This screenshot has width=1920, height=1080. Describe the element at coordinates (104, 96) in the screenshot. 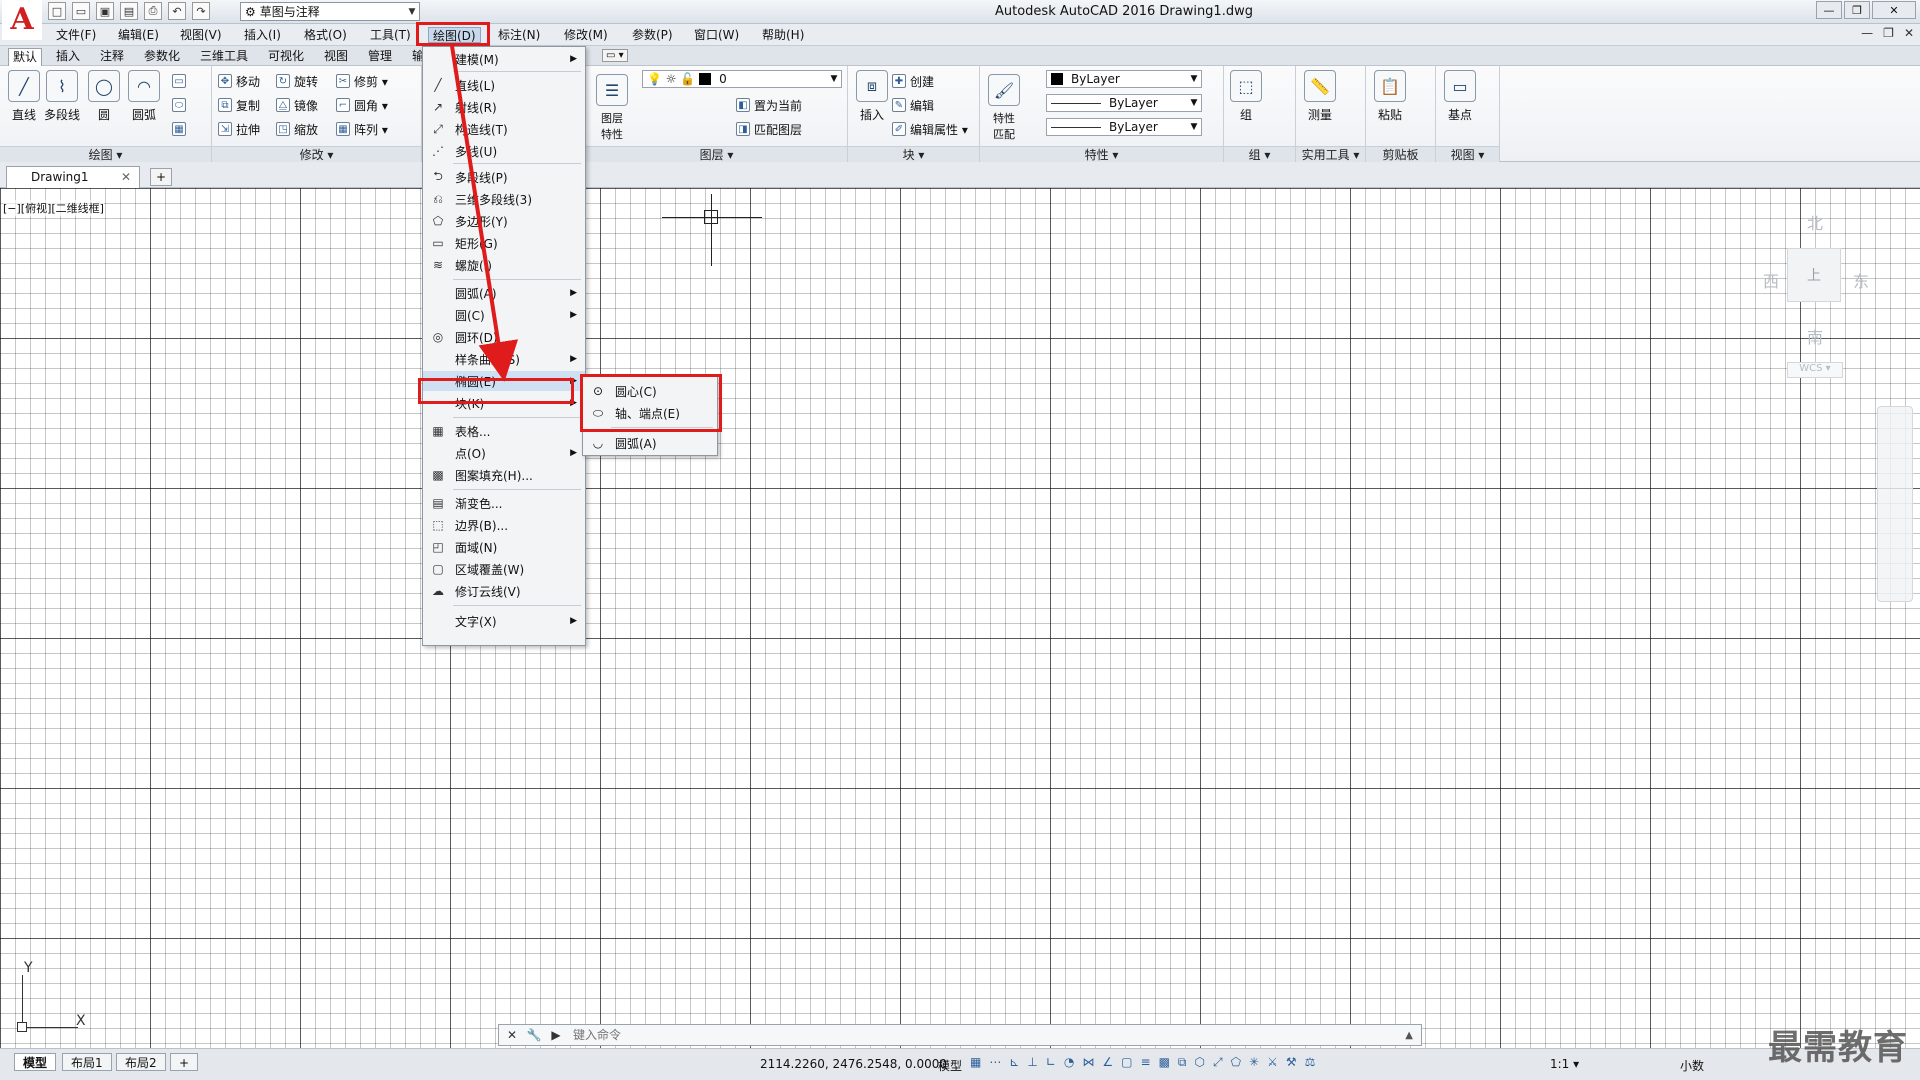

I see `circle-button: ◯ 圆` at that location.